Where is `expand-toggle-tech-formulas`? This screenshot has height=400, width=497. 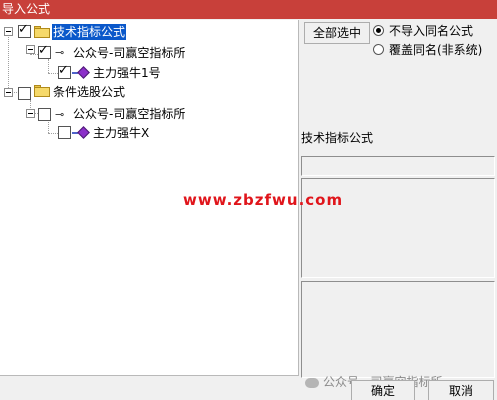
expand-toggle-tech-formulas is located at coordinates (8, 31).